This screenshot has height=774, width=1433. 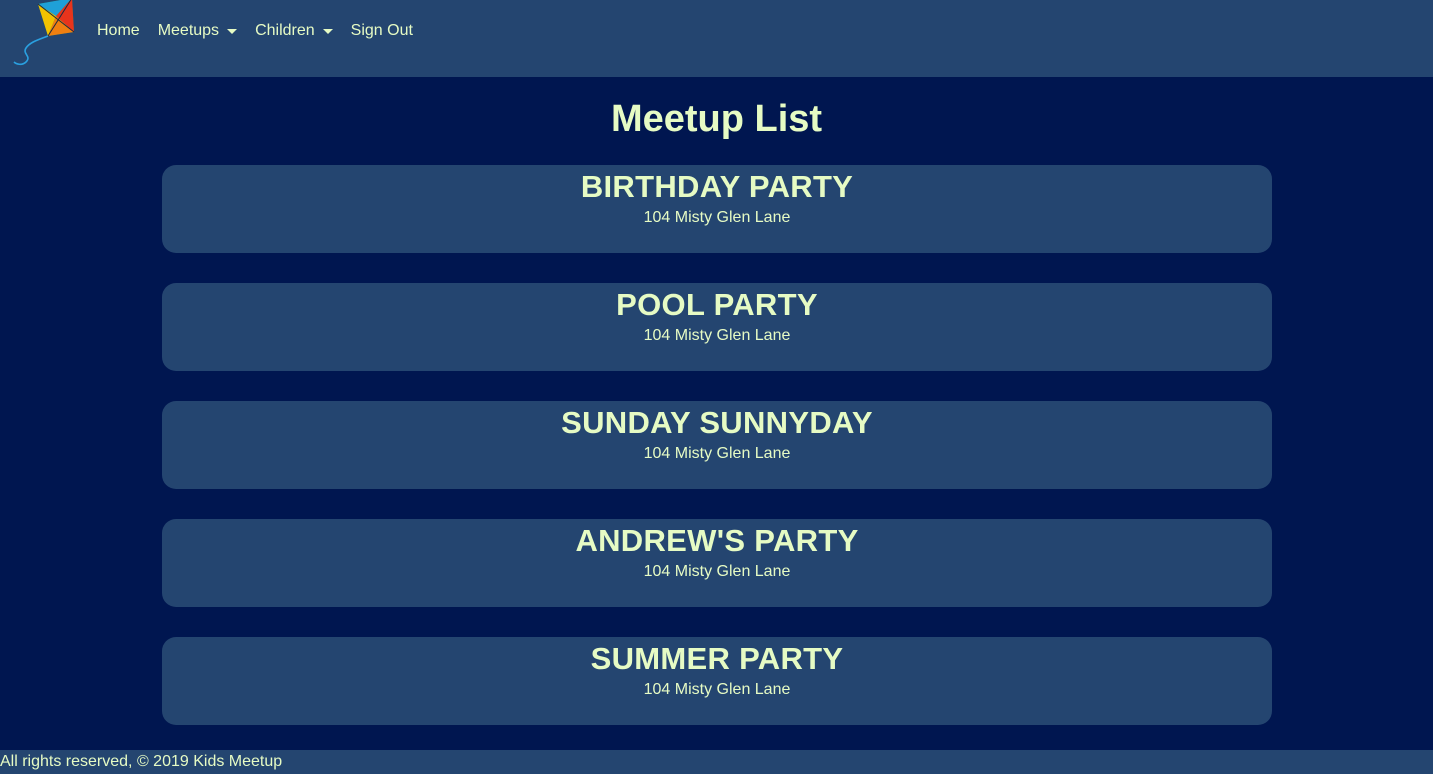 I want to click on kite-icon, so click(x=44, y=34).